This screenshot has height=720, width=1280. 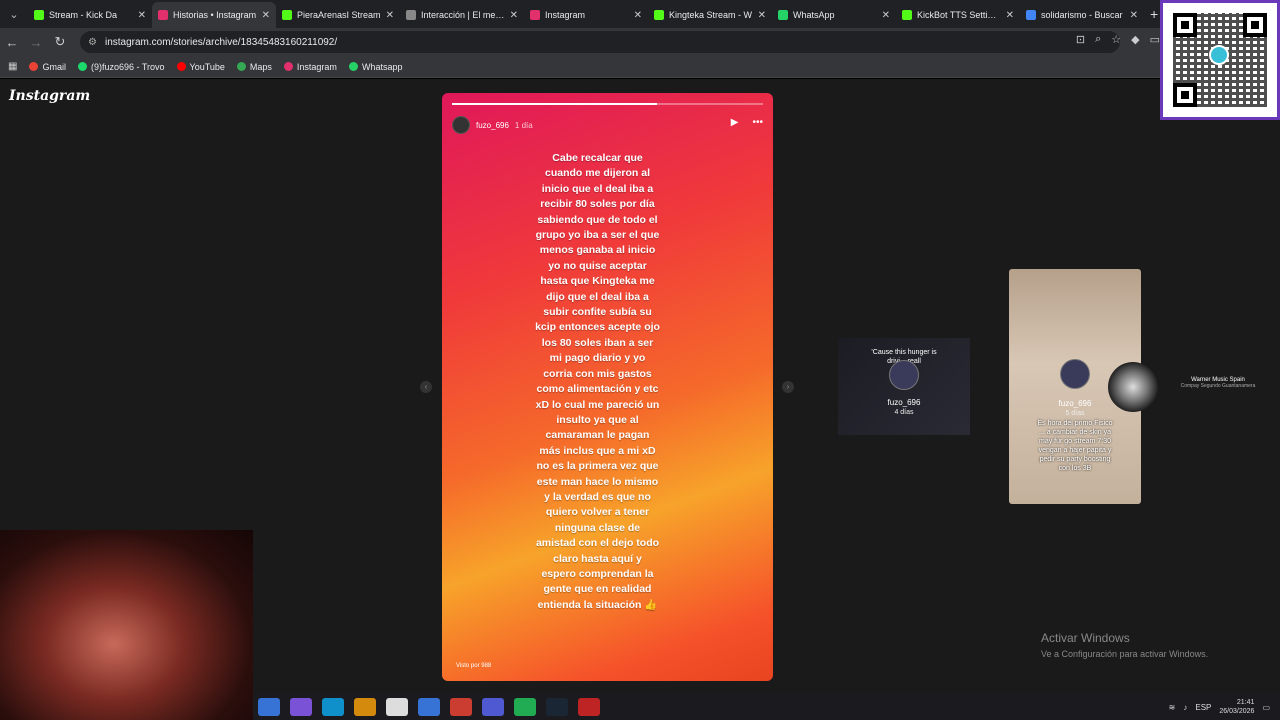 I want to click on prev-story-icon: ‹, so click(x=426, y=387).